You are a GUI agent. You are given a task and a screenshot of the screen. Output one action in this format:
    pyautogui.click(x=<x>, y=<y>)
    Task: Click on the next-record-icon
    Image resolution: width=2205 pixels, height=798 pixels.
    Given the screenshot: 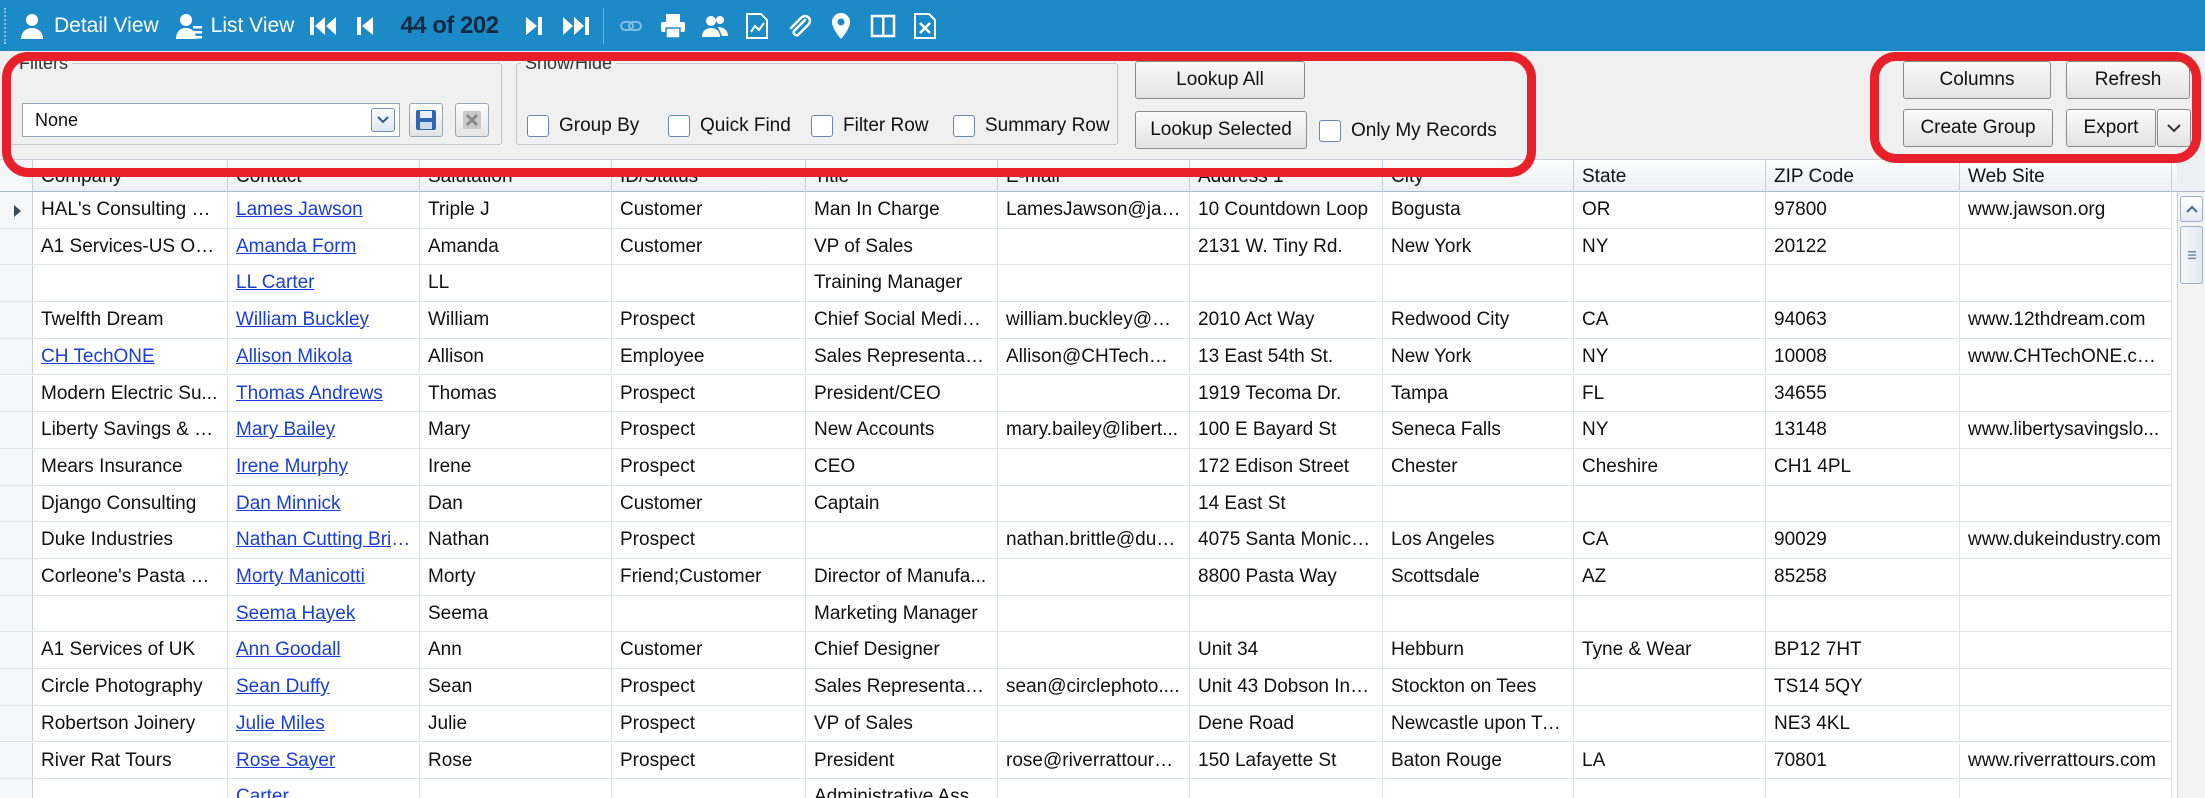 What is the action you would take?
    pyautogui.click(x=533, y=25)
    